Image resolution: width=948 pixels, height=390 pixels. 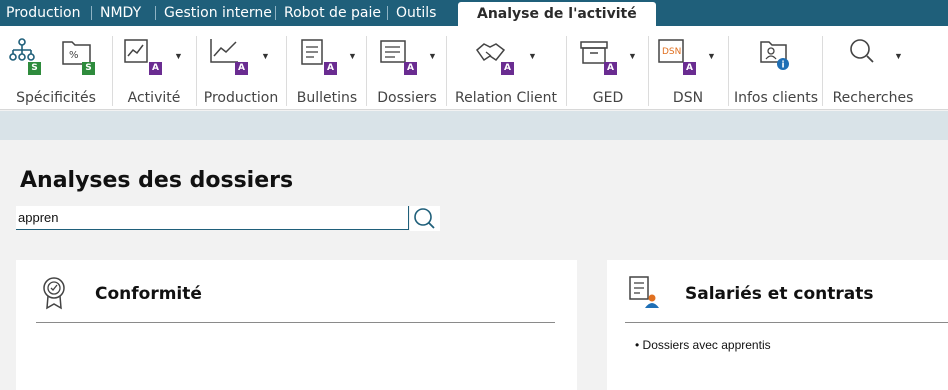 What do you see at coordinates (142, 55) in the screenshot?
I see `activity-chart-icon: A` at bounding box center [142, 55].